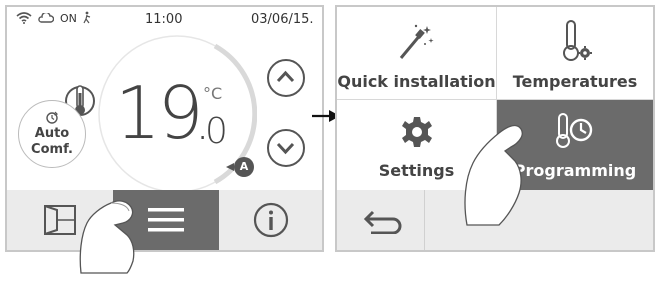 The width and height of the screenshot is (660, 287). What do you see at coordinates (46, 18) in the screenshot?
I see `cloud-icon` at bounding box center [46, 18].